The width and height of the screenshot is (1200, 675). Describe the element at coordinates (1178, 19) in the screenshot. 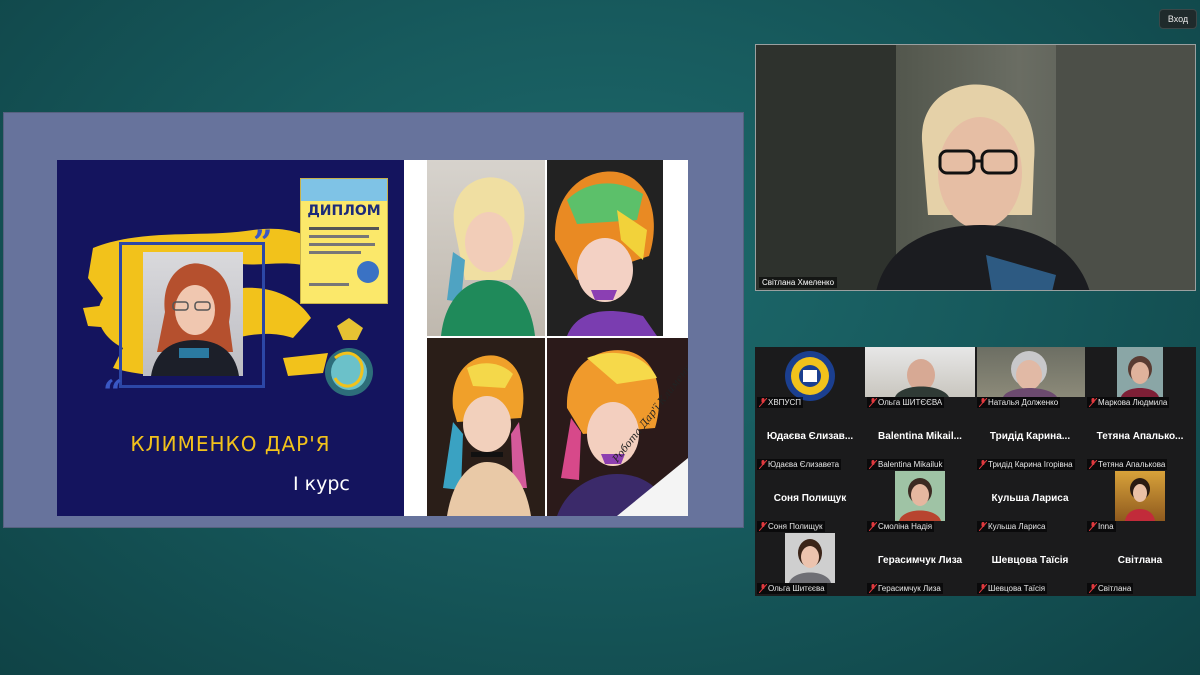

I see `exit-button: Вход` at that location.